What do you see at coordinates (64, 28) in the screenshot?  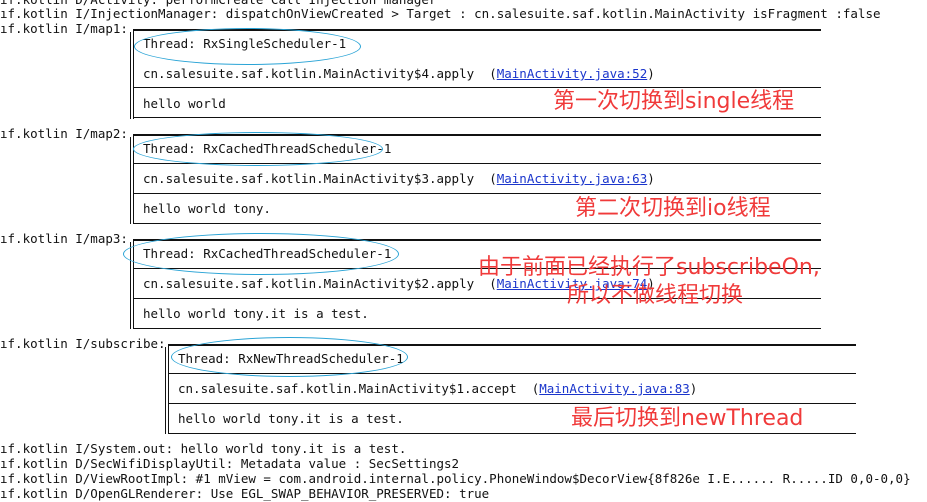 I see `log-tag-map1: ıf.kotlin I/map1:` at bounding box center [64, 28].